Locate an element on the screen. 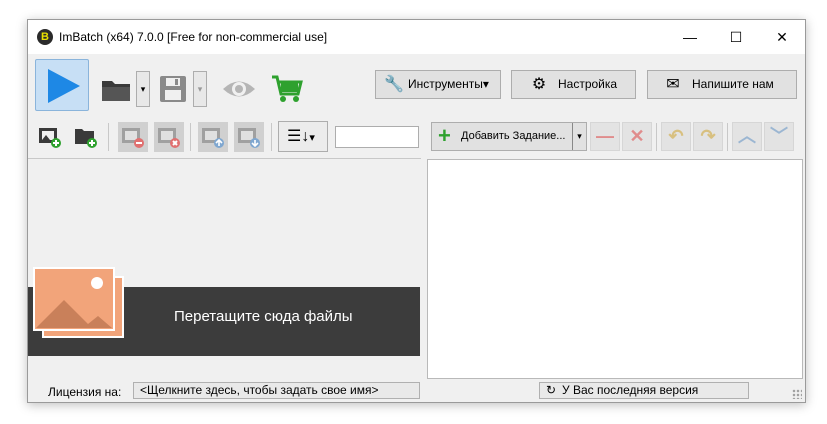 The width and height of the screenshot is (827, 424). secondary-toolbar: ☰↓▾ + Добавить Задание... ▾ — ✕ ↶ ↷ ︿ ﹀ is located at coordinates (416, 137).